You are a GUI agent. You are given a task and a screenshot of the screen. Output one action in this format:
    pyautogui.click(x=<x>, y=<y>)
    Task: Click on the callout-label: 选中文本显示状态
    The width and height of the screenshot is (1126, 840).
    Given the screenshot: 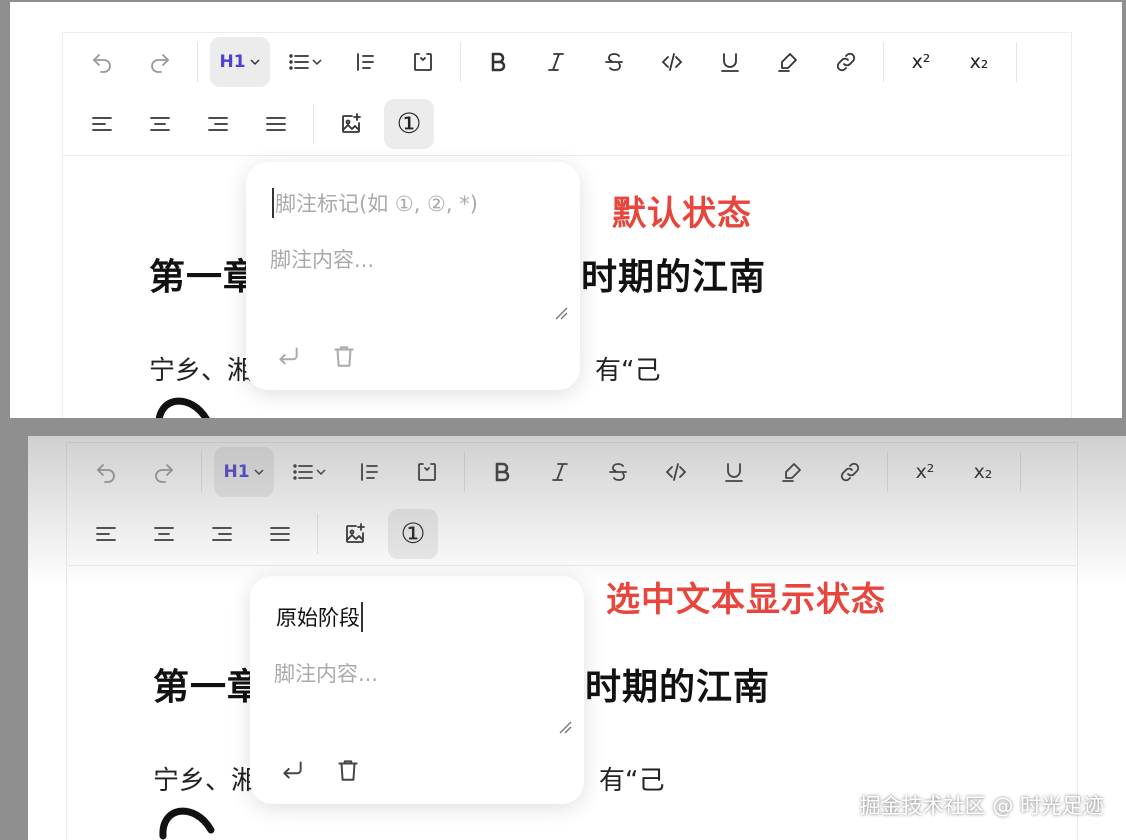 What is the action you would take?
    pyautogui.click(x=746, y=600)
    